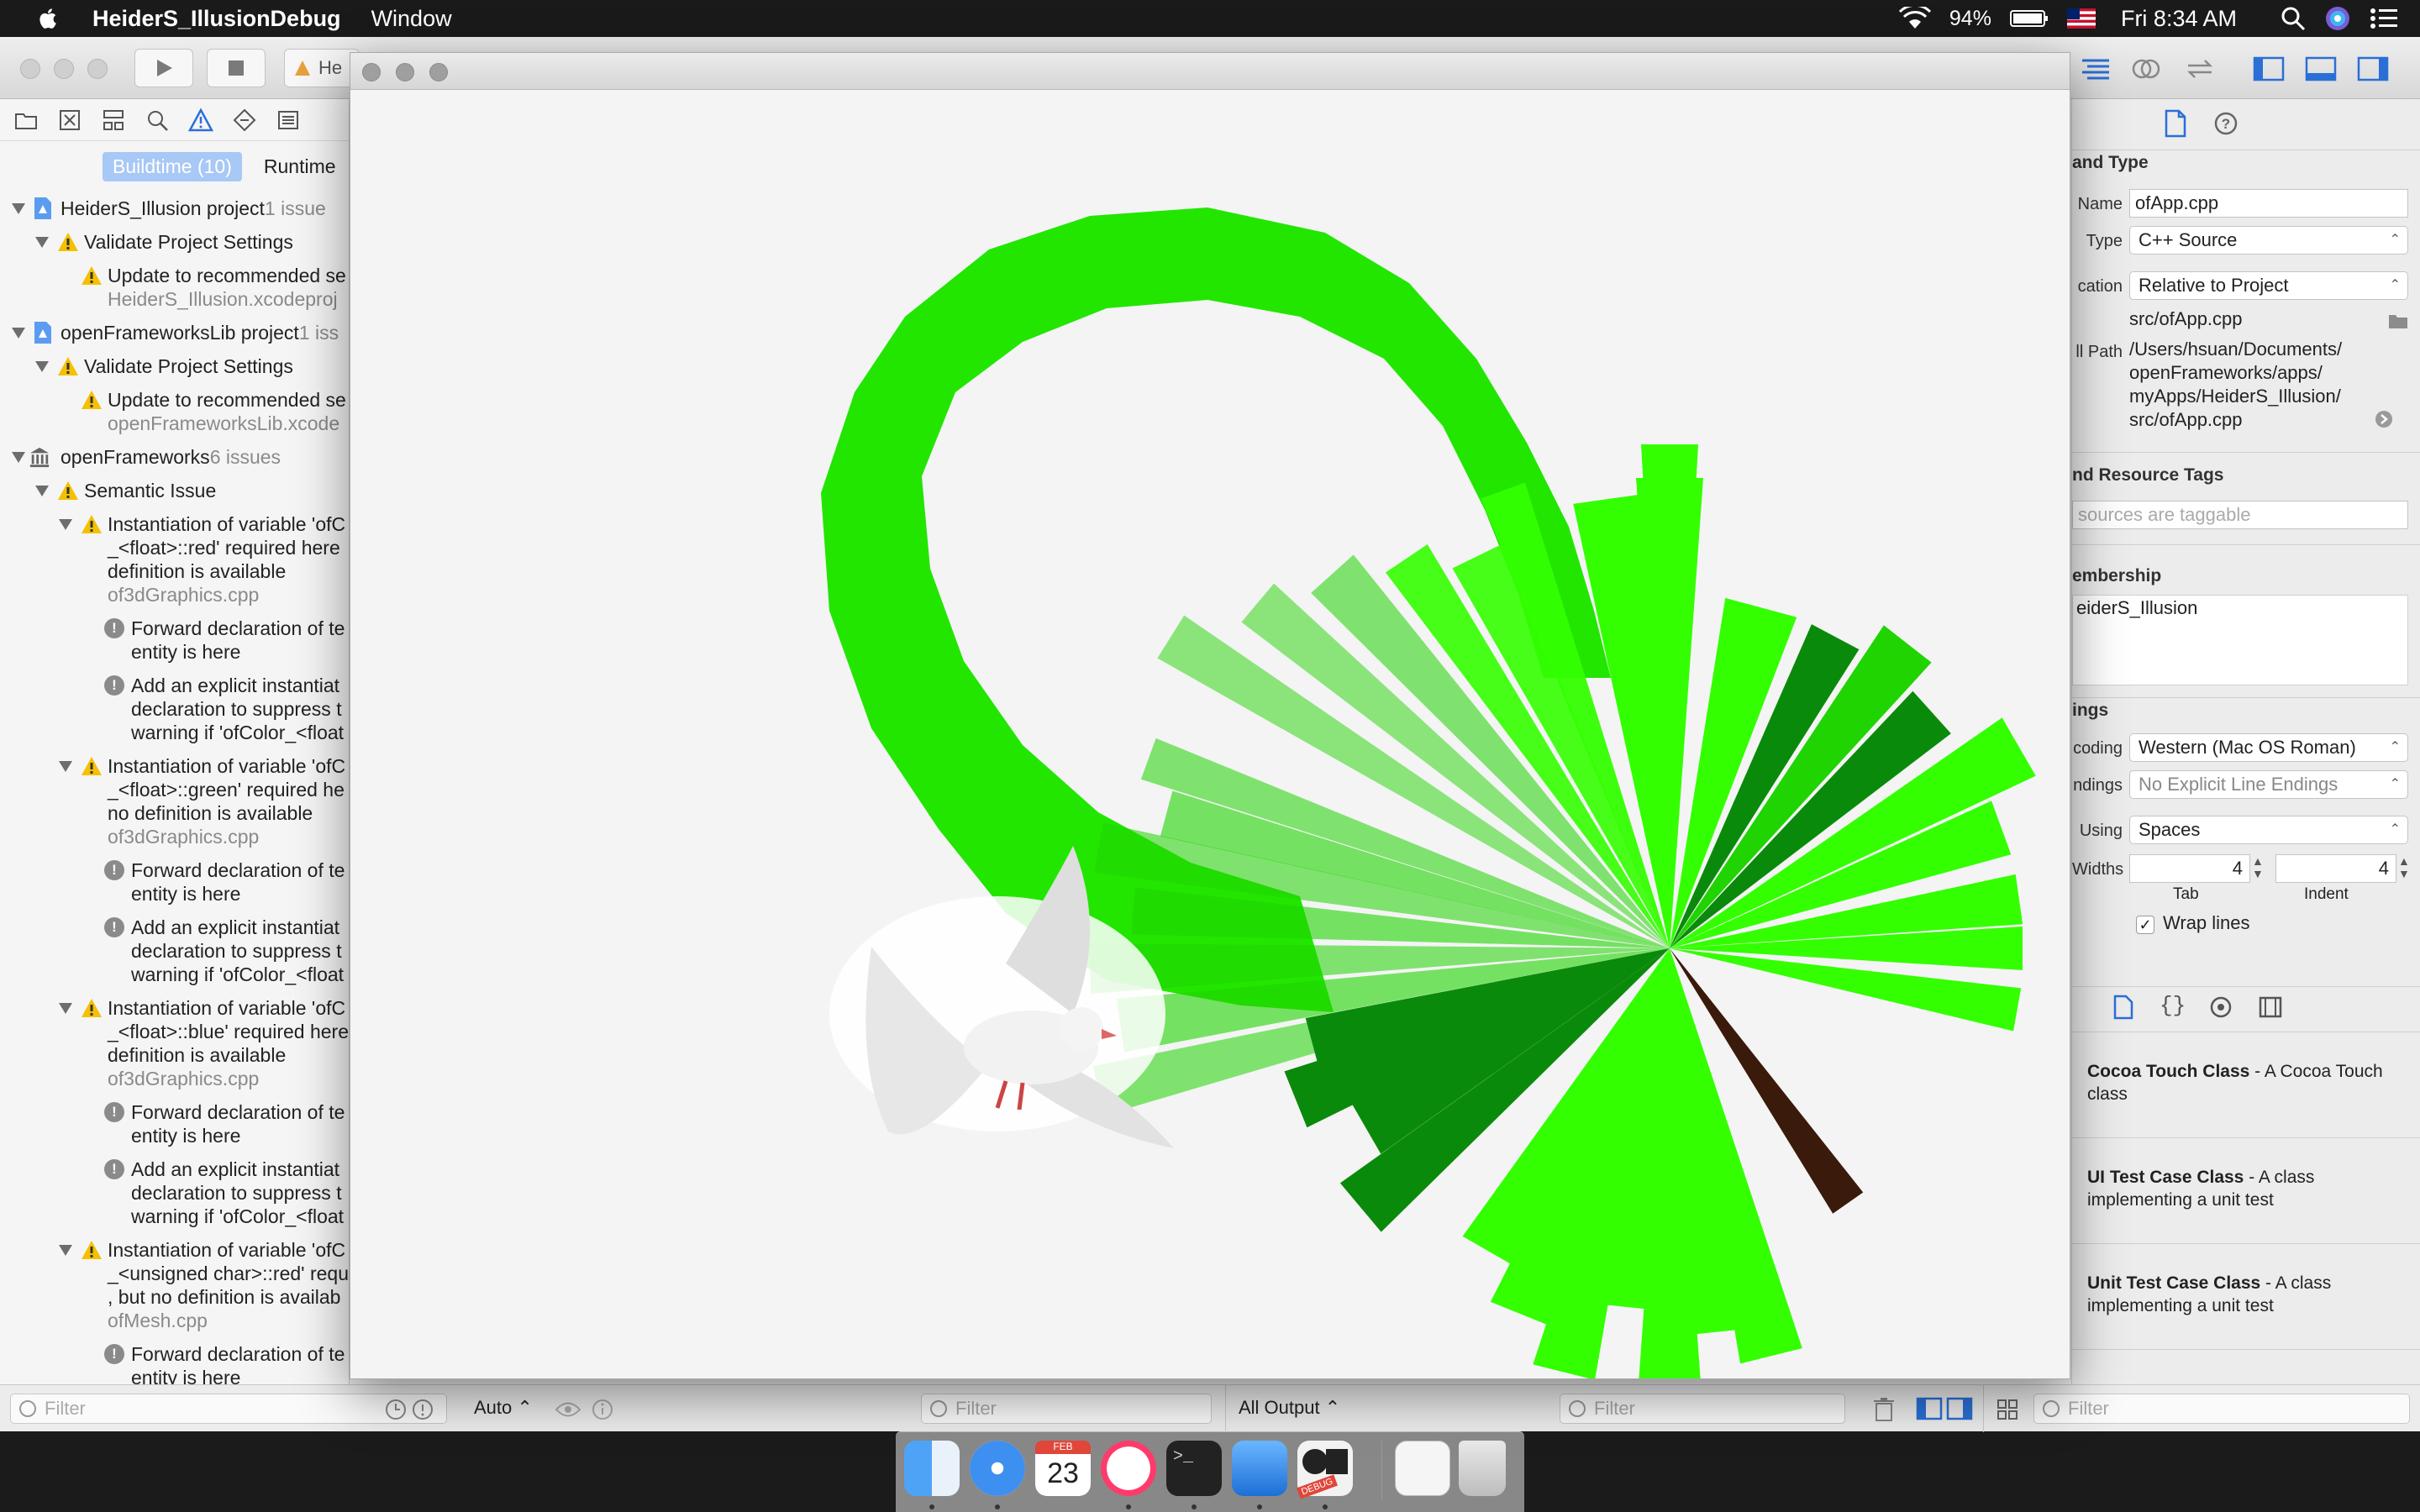 The height and width of the screenshot is (1512, 2420). Describe the element at coordinates (1422, 1468) in the screenshot. I see `preview-window-dock-icon` at that location.